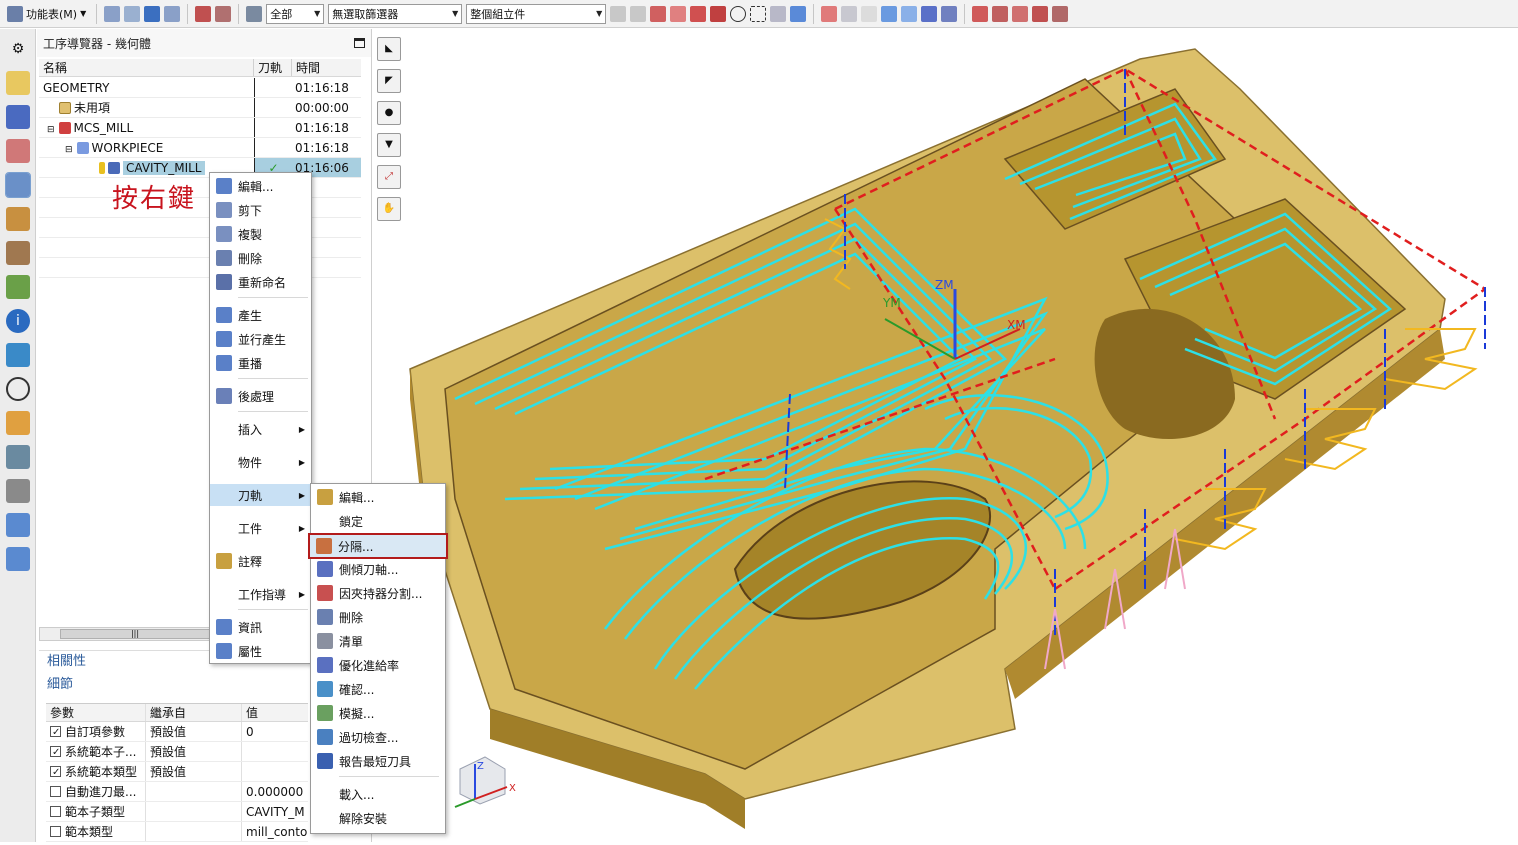 The height and width of the screenshot is (845, 1518). Describe the element at coordinates (18, 151) in the screenshot. I see `part-navigator-icon` at that location.